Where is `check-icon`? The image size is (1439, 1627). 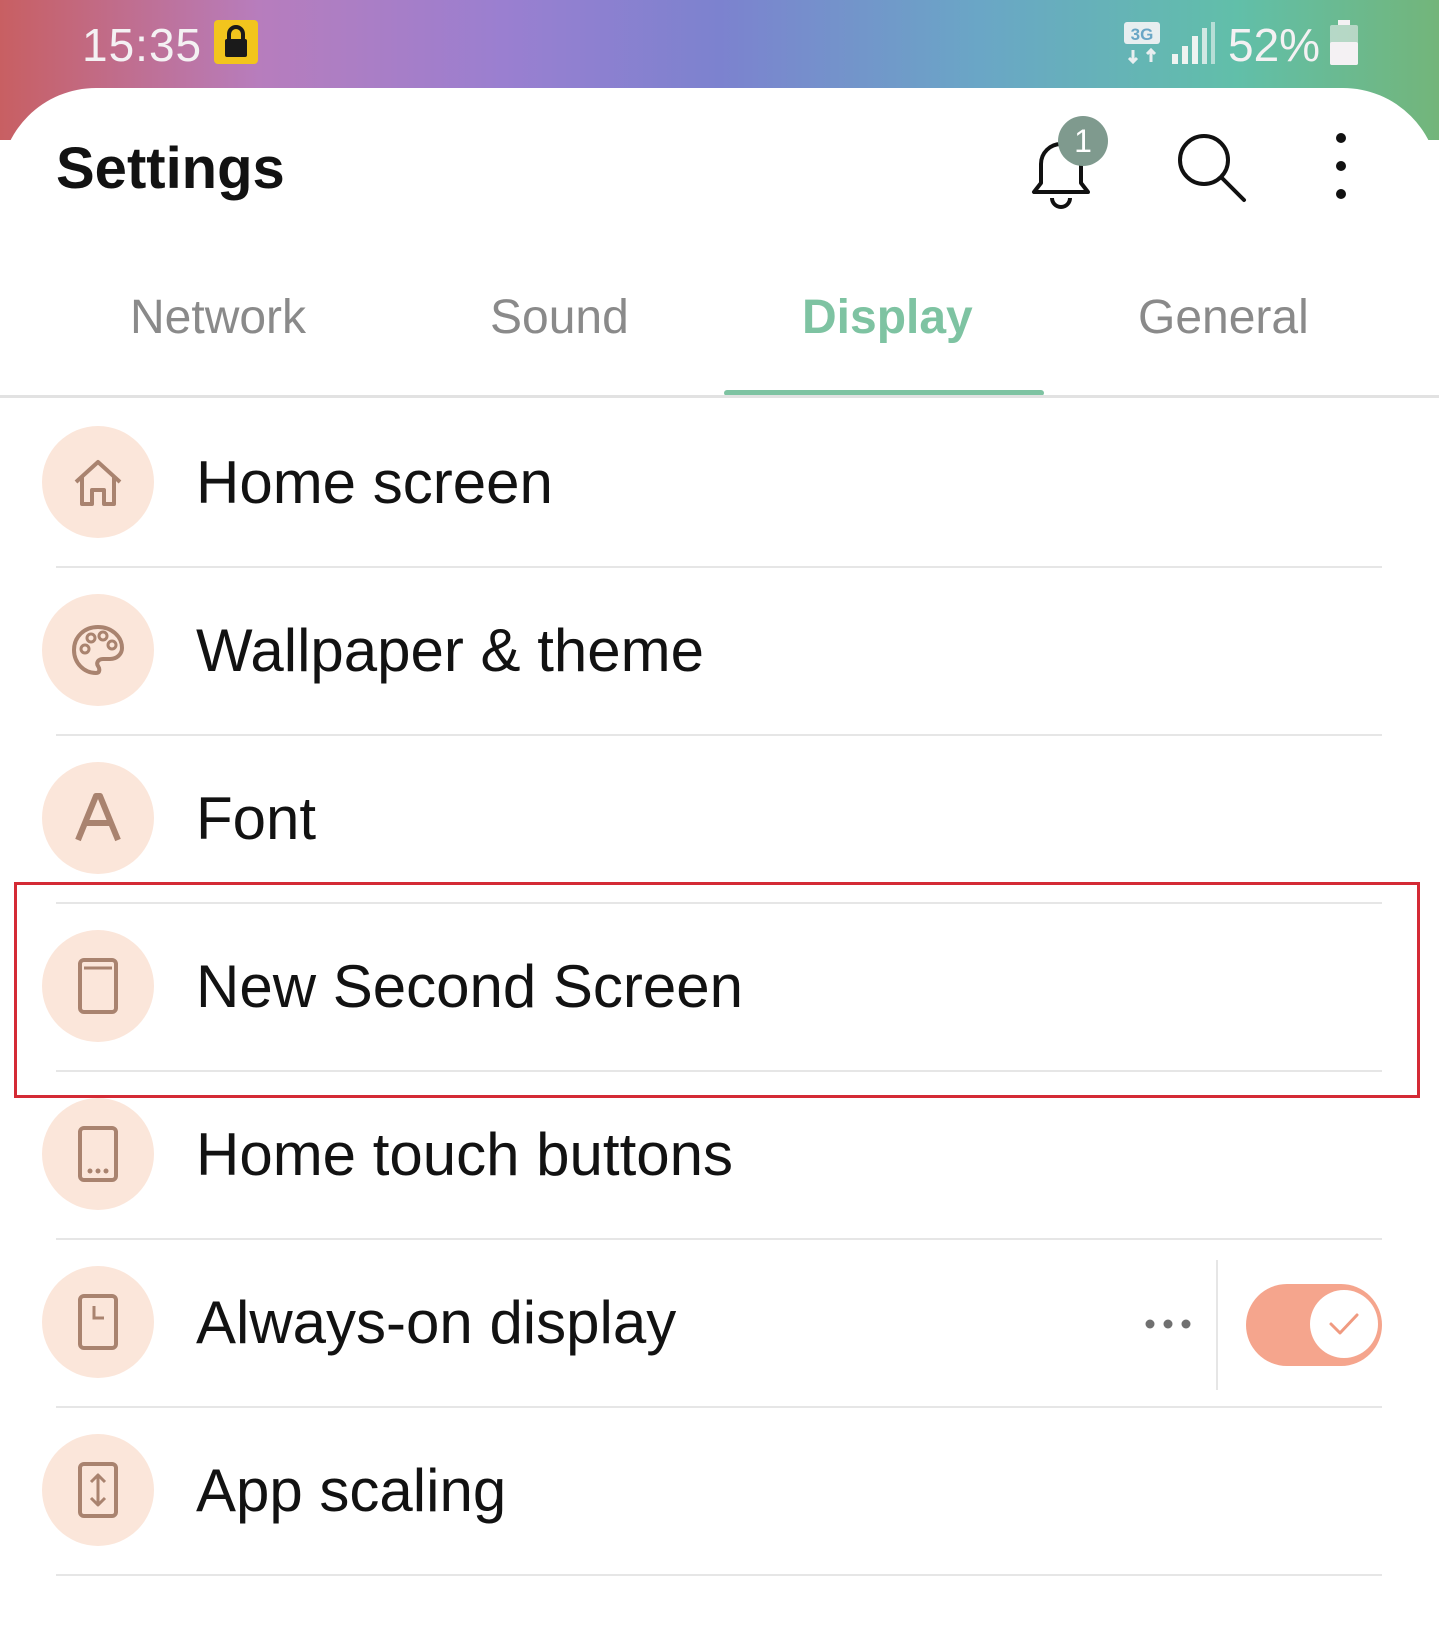
check-icon is located at coordinates (1344, 1324).